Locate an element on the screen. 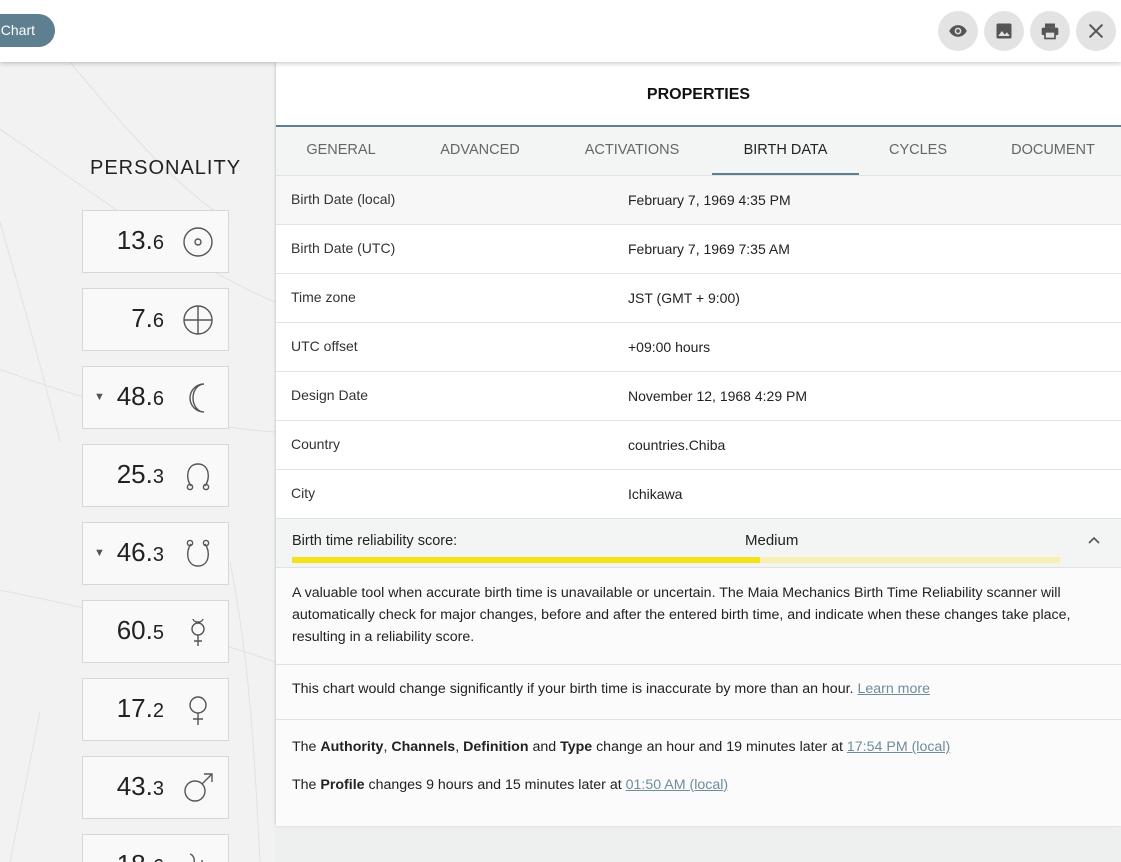 This screenshot has height=862, width=1121. image-button is located at coordinates (1004, 31).